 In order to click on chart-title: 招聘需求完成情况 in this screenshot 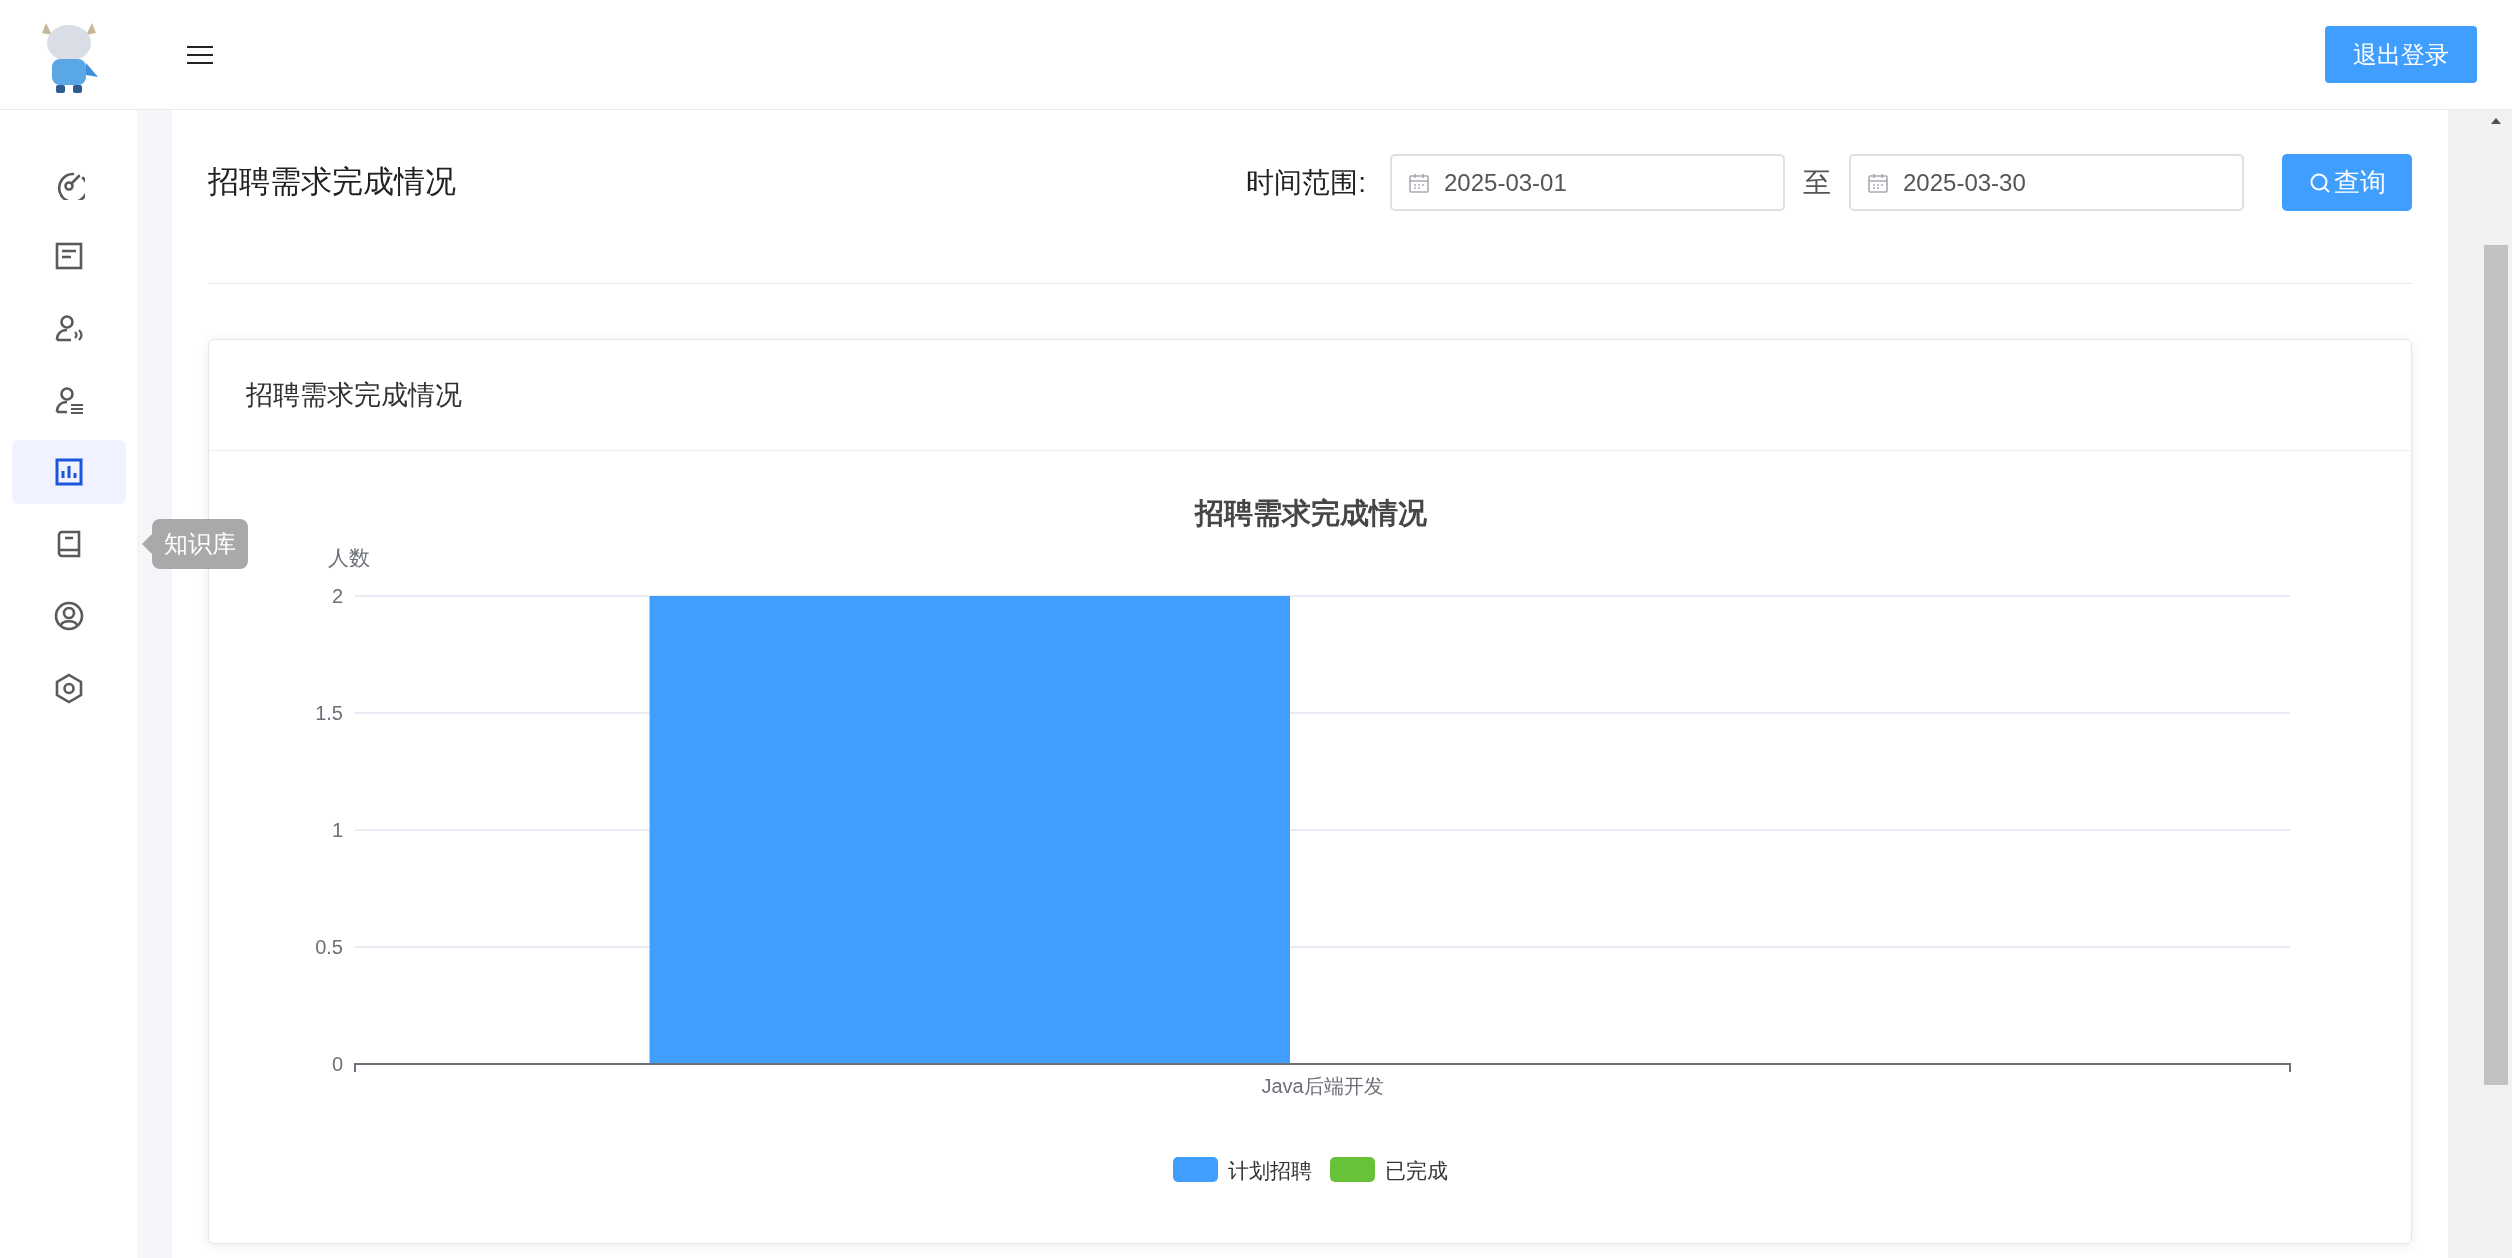, I will do `click(1311, 513)`.